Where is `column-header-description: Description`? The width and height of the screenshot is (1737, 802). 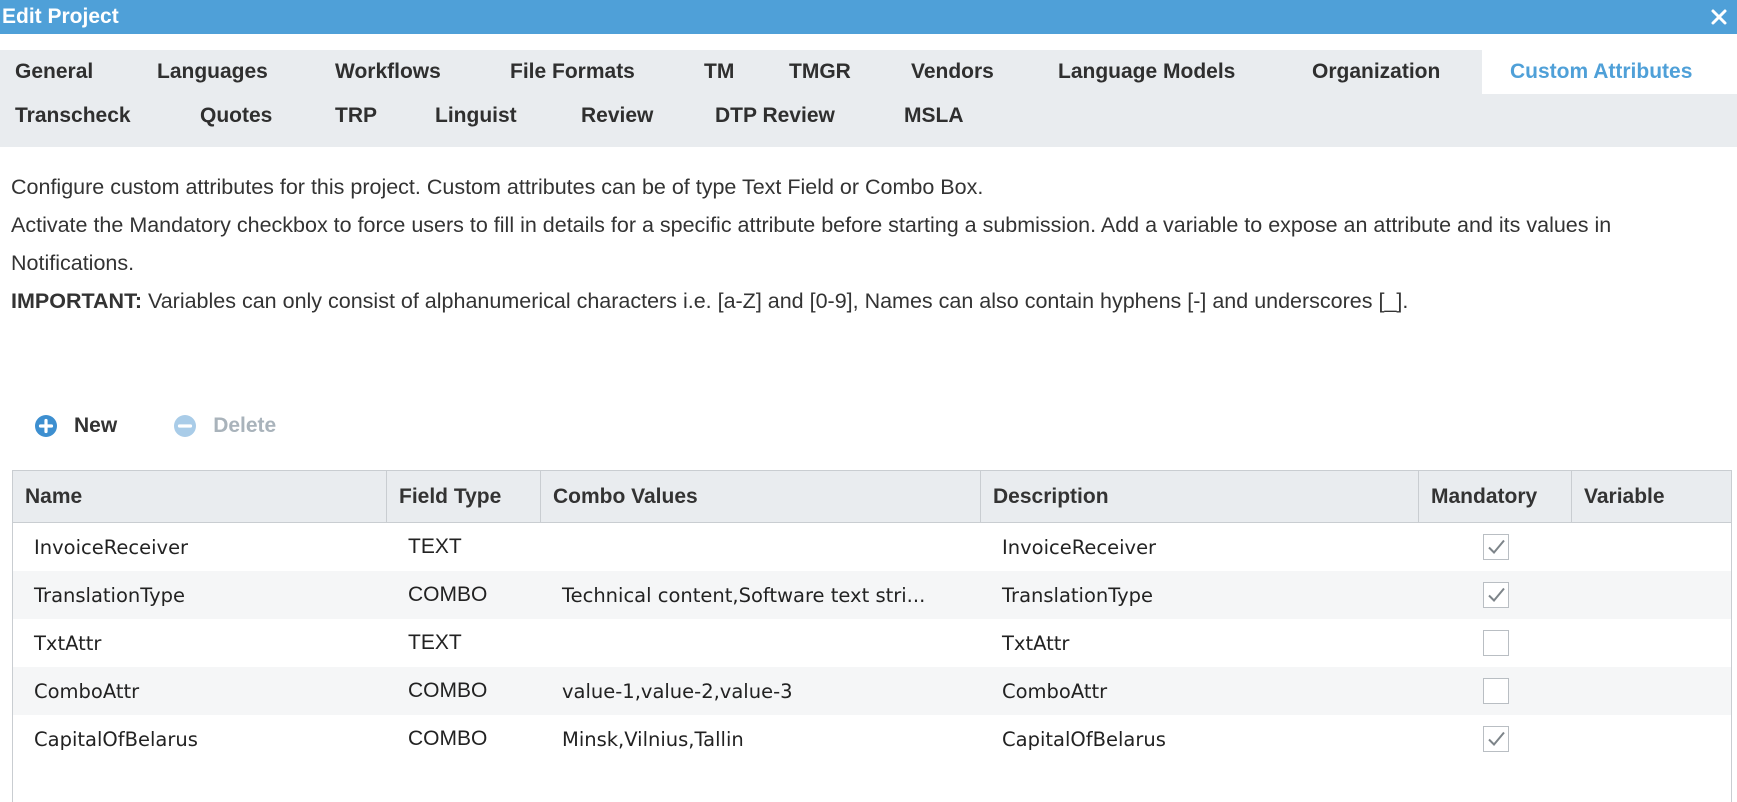
column-header-description: Description is located at coordinates (1200, 496).